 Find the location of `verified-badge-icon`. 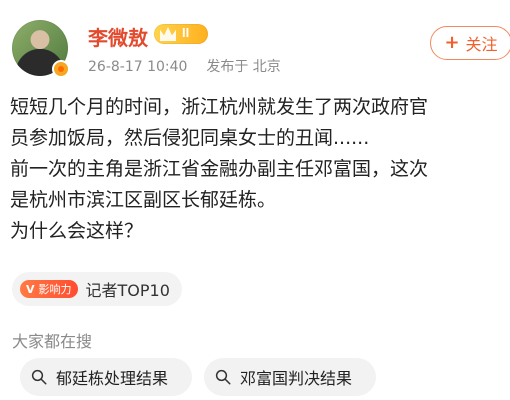

verified-badge-icon is located at coordinates (61, 69).